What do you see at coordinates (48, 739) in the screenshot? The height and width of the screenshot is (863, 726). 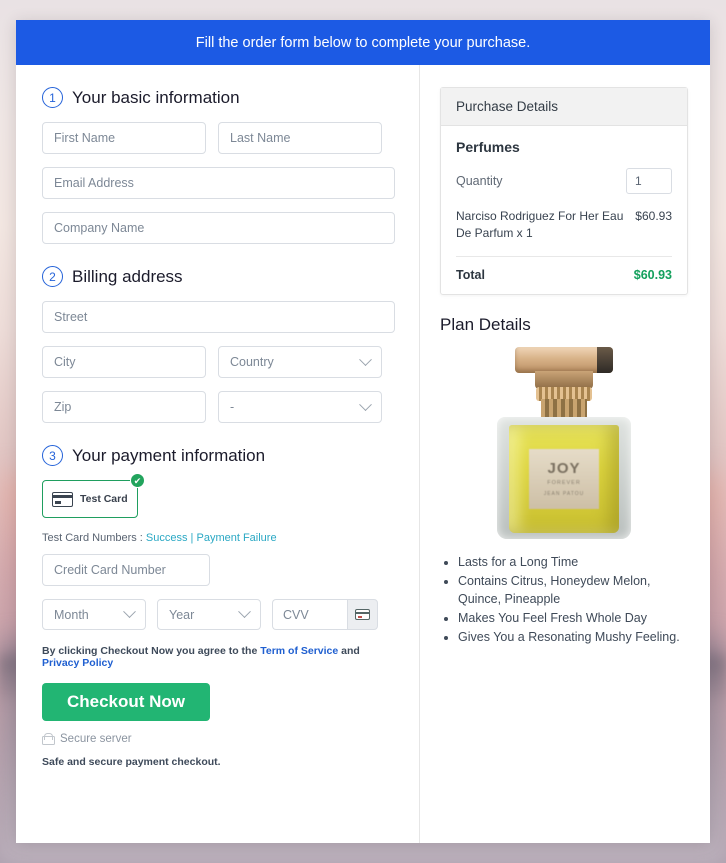 I see `lock-icon` at bounding box center [48, 739].